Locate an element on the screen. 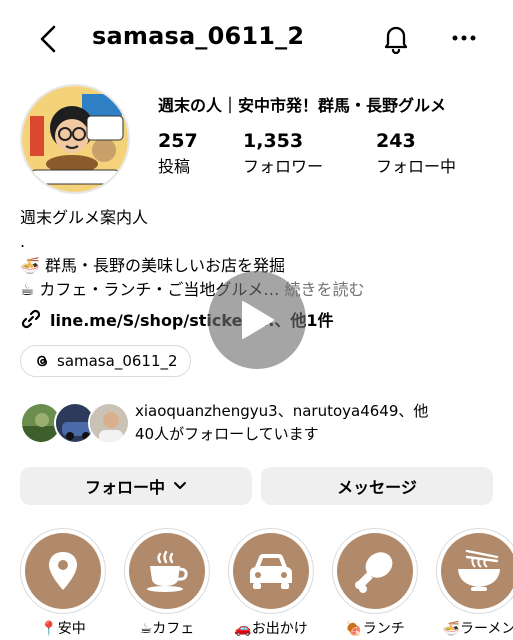 The width and height of the screenshot is (513, 640). stat-posts: 257 投稿 is located at coordinates (178, 154).